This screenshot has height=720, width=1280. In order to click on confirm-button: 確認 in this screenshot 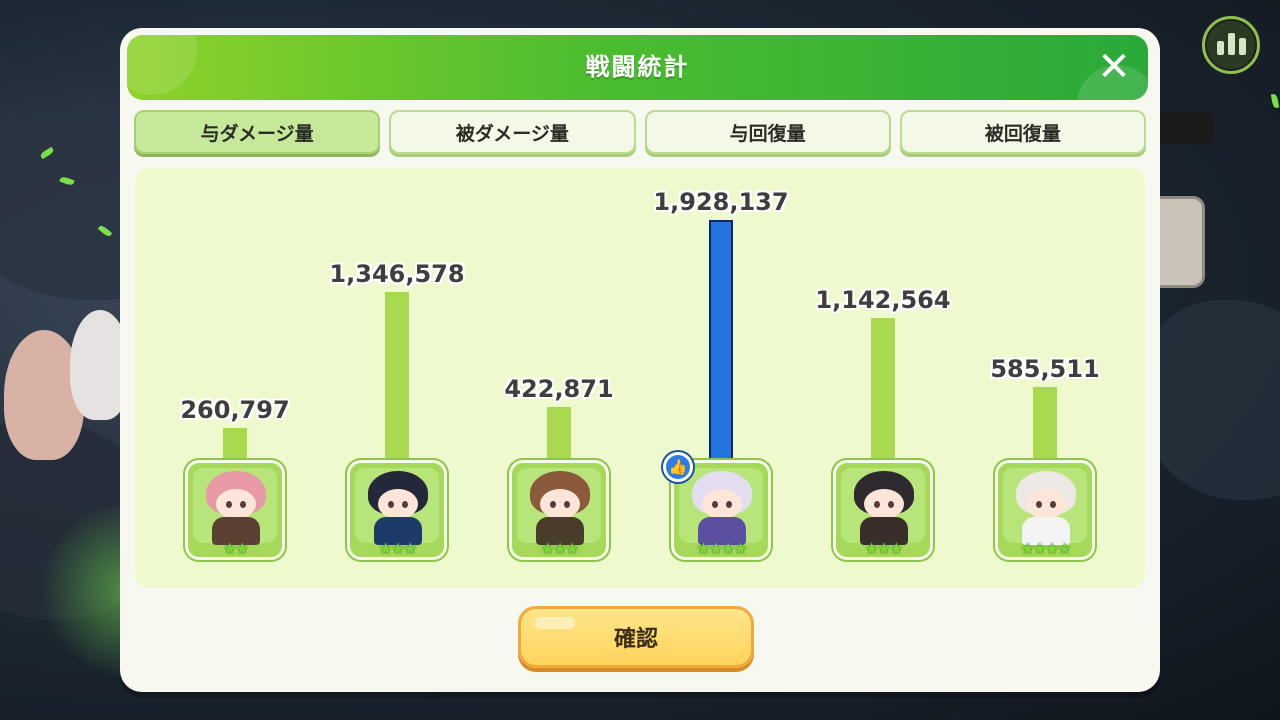, I will do `click(636, 637)`.